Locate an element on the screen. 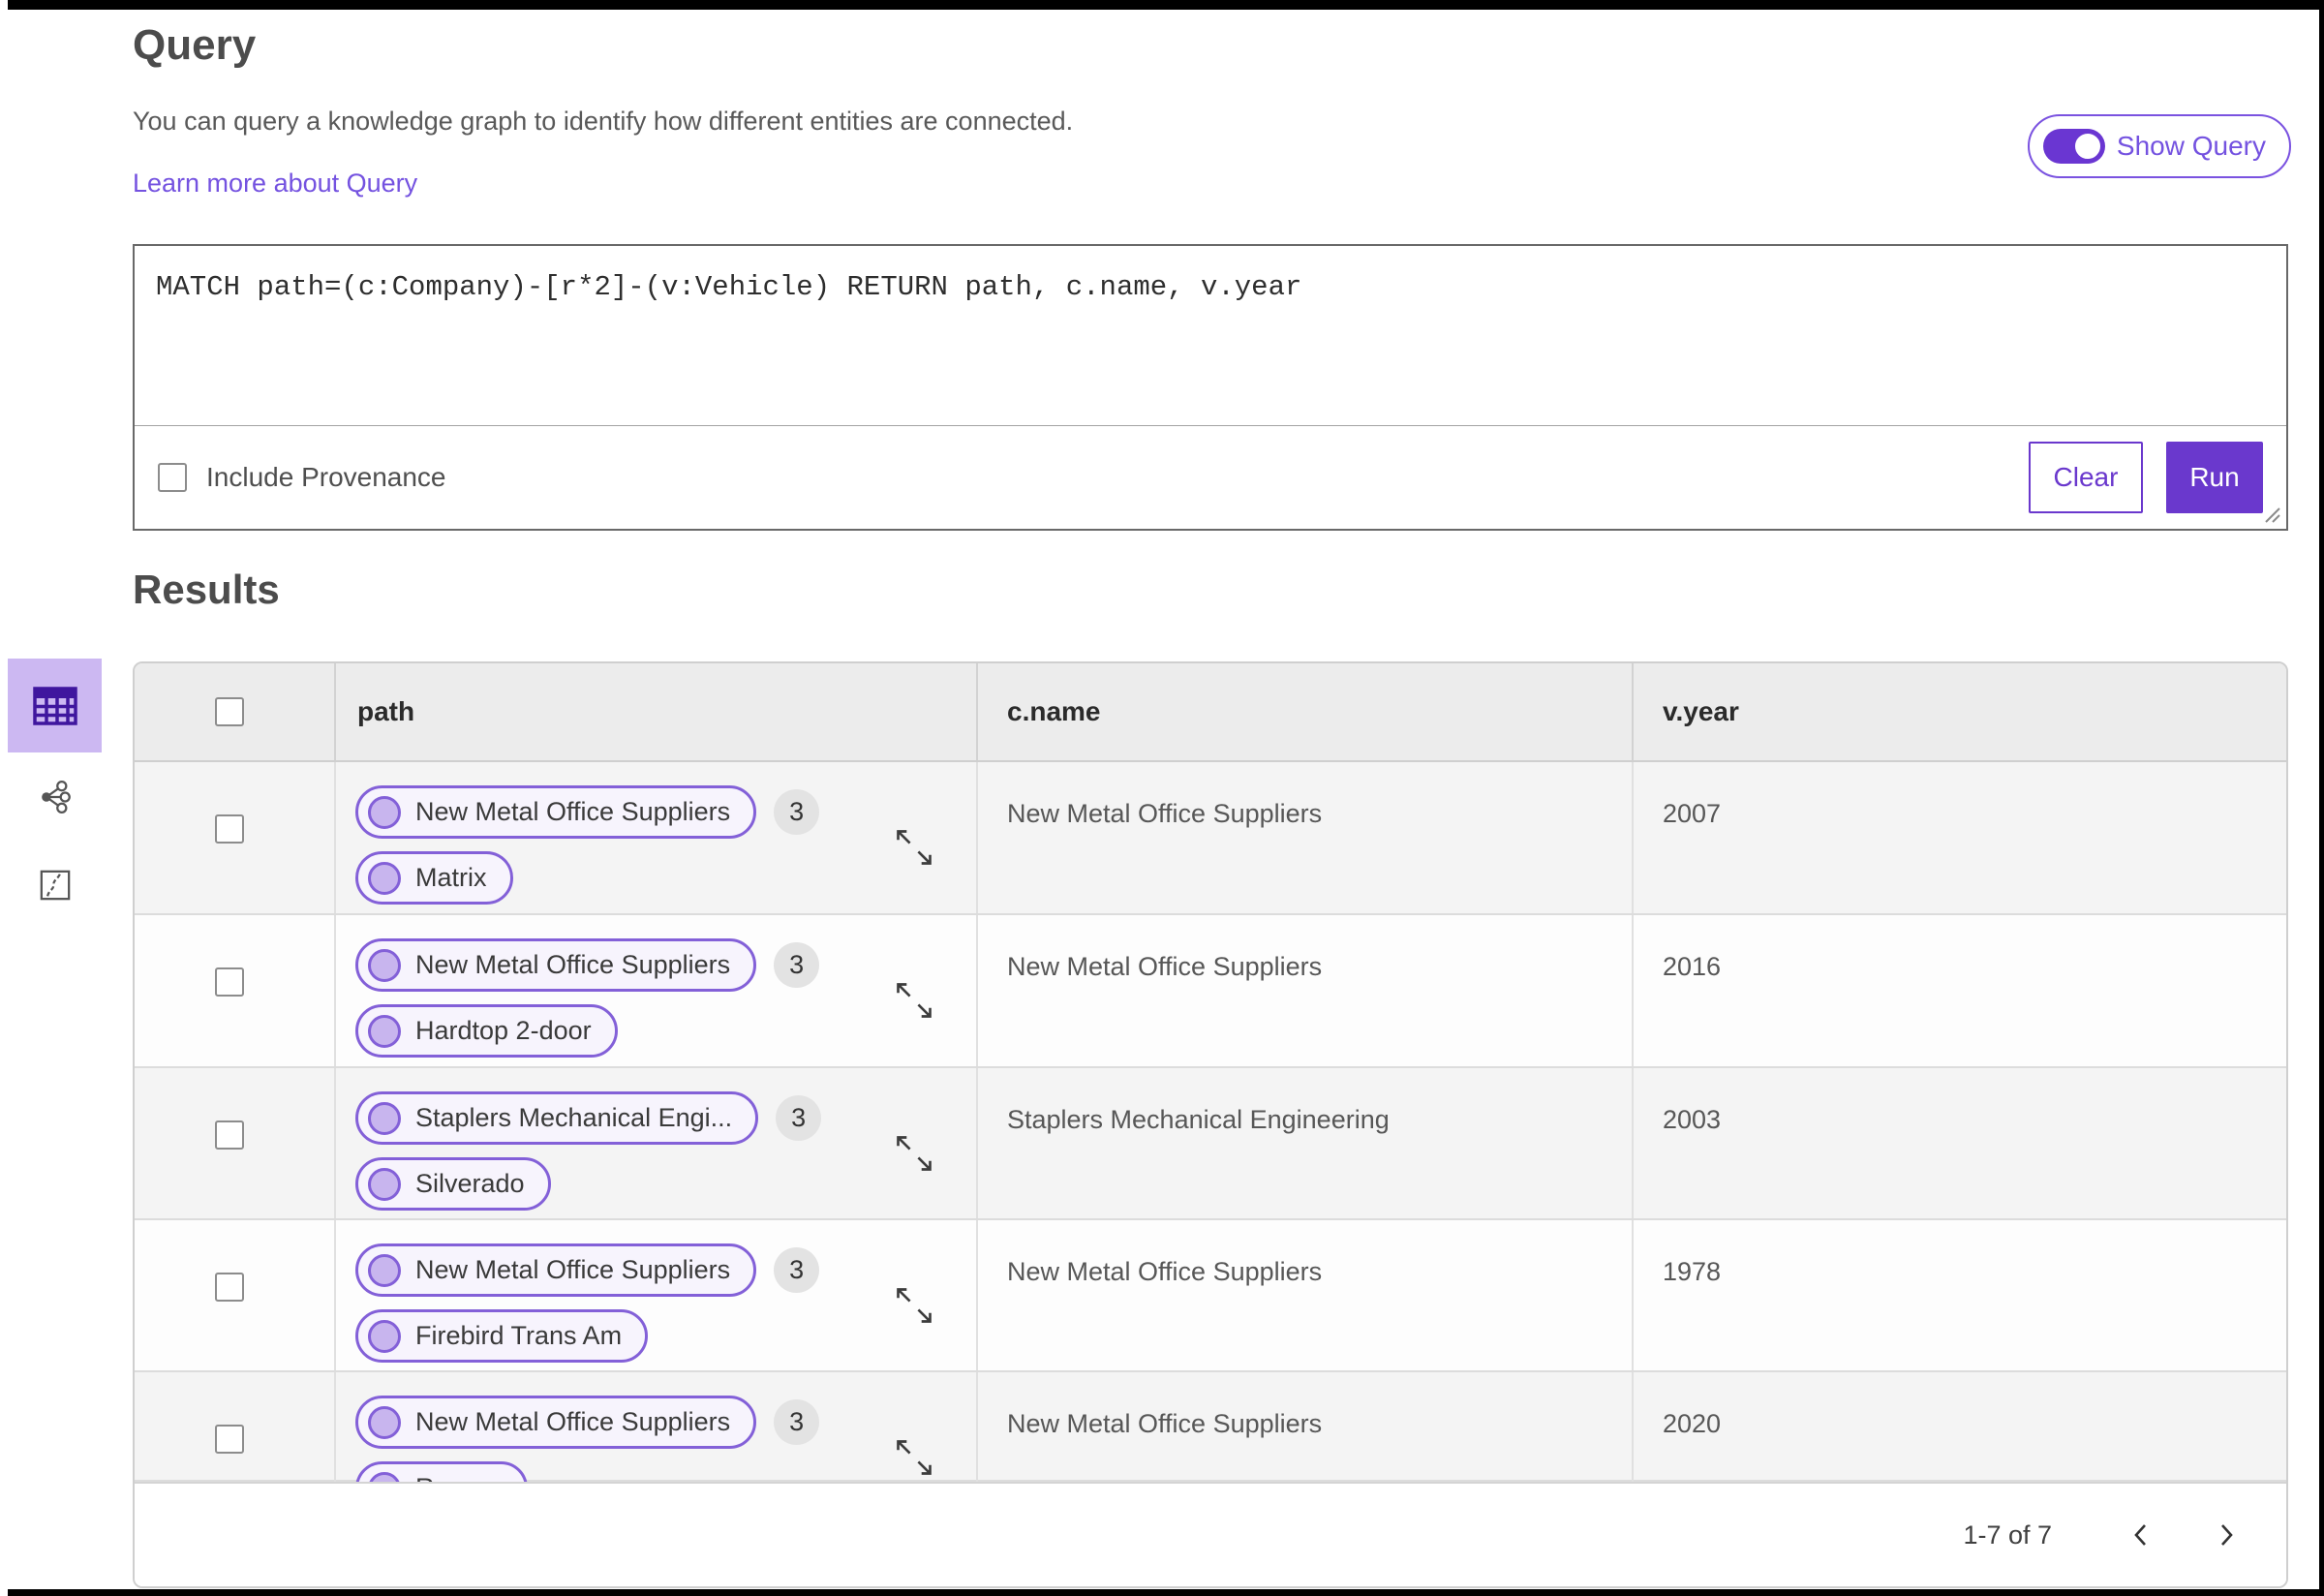  entity-pill: Firebird Trans Am is located at coordinates (502, 1336).